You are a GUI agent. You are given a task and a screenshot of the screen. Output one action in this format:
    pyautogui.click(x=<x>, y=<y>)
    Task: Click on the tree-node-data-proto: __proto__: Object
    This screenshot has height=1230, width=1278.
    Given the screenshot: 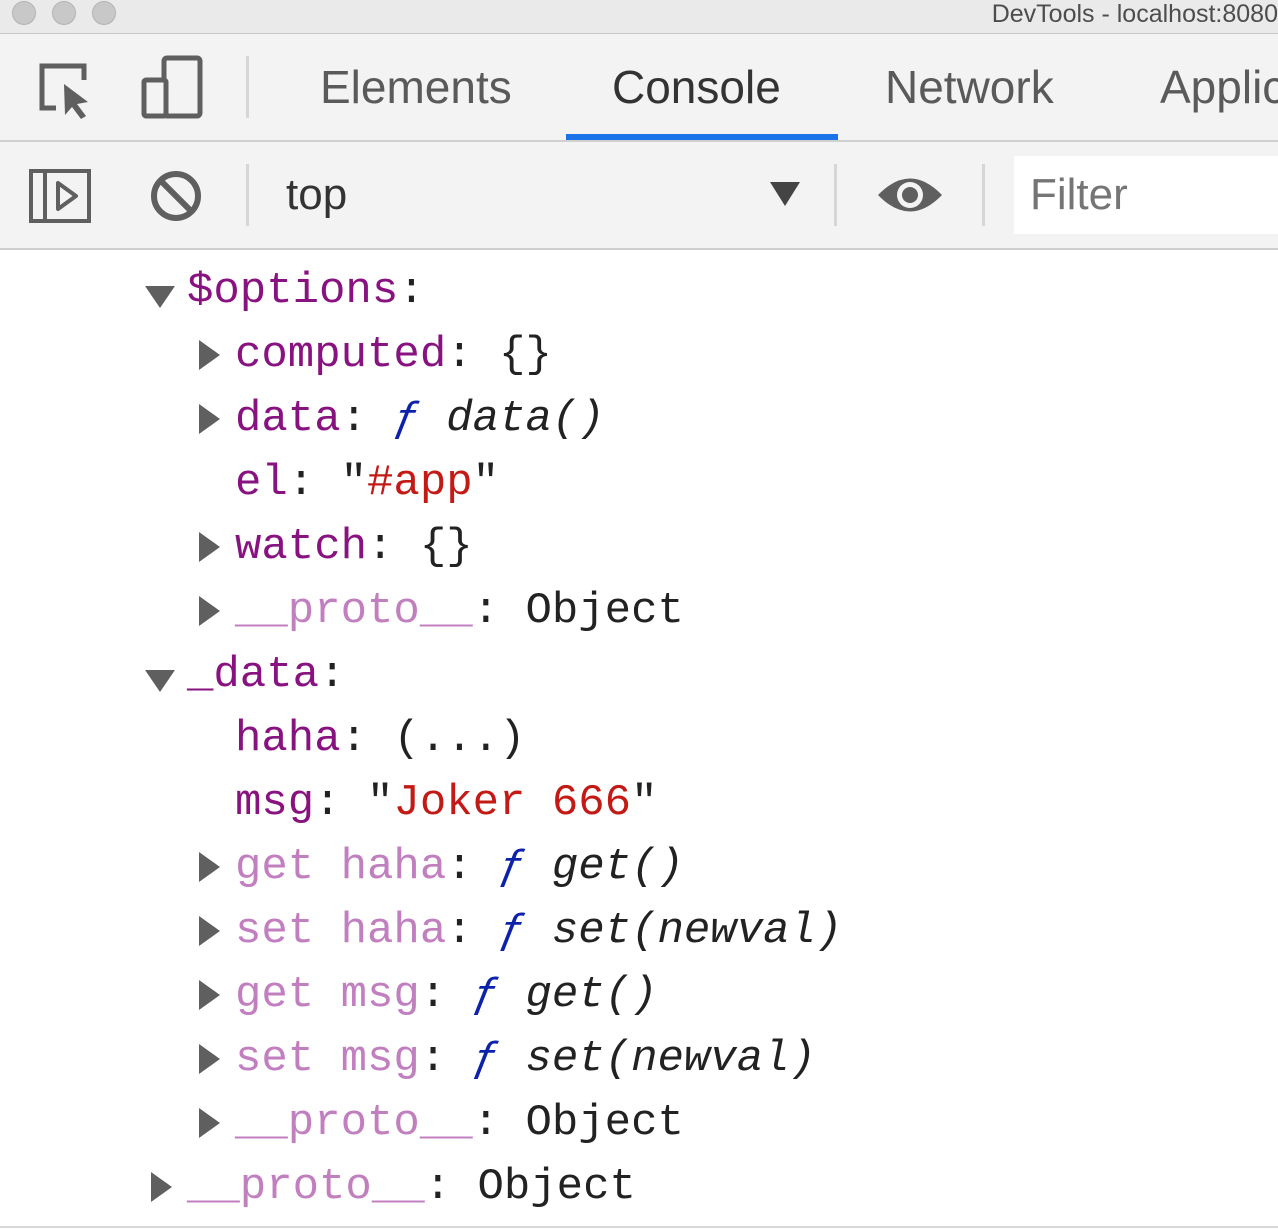 What is the action you would take?
    pyautogui.click(x=459, y=1123)
    